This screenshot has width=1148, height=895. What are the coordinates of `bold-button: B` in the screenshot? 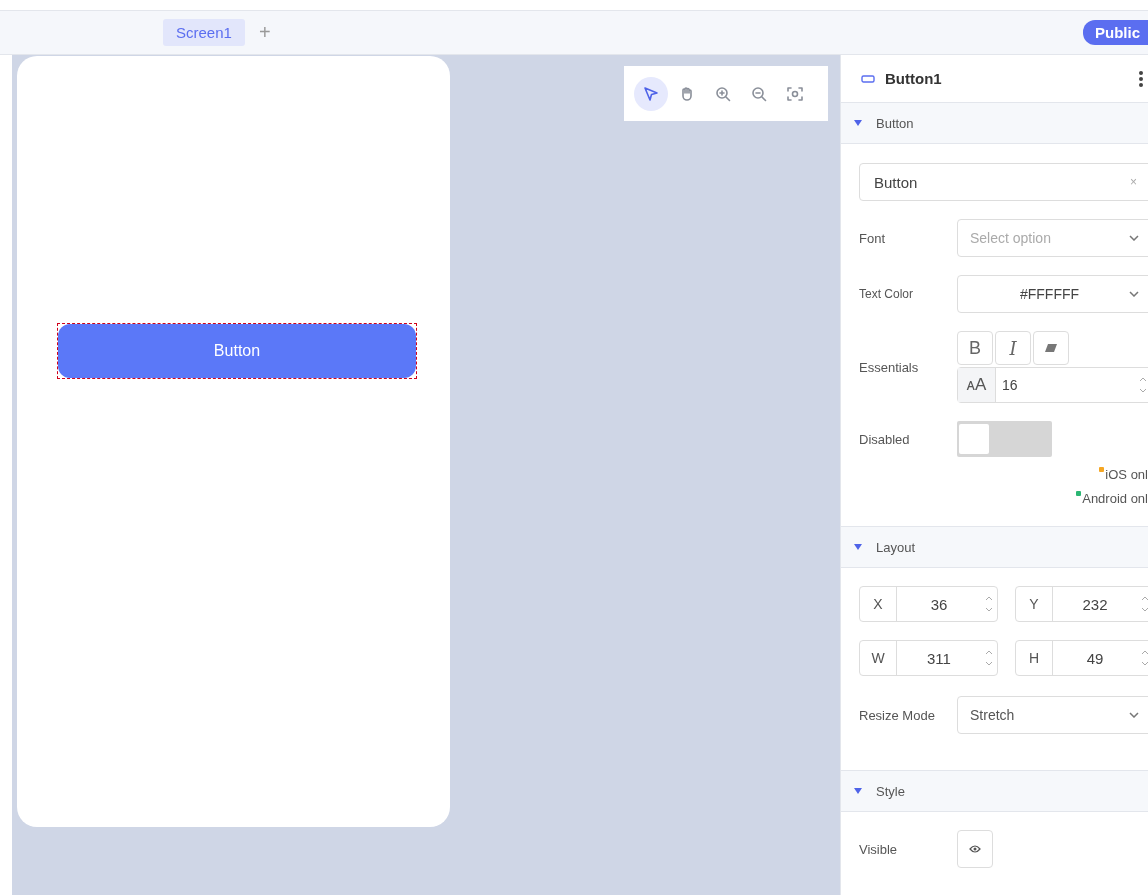 It's located at (975, 348).